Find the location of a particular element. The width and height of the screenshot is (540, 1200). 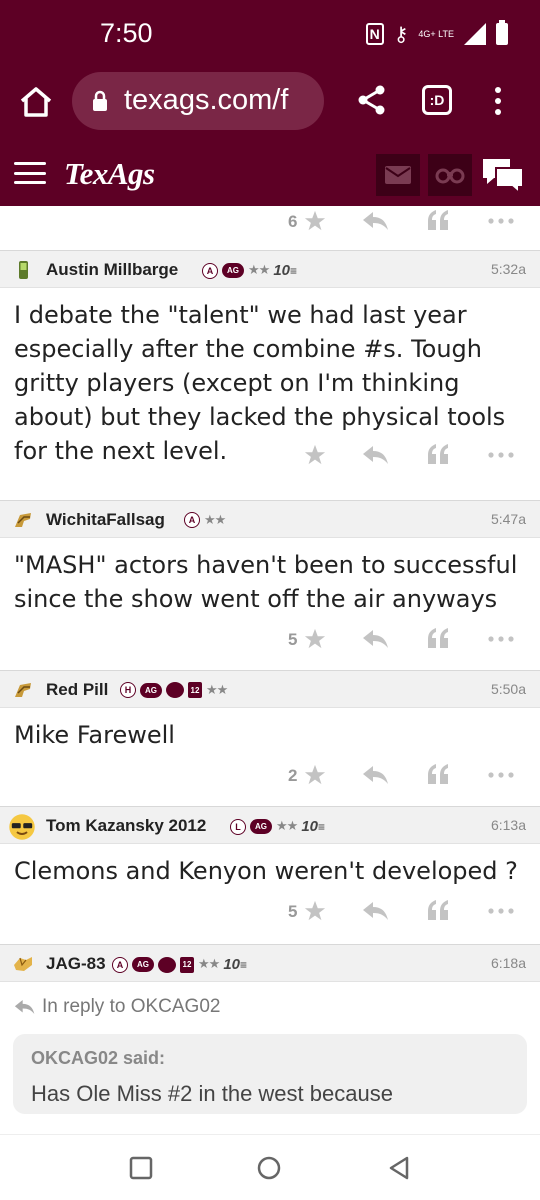

lock-icon is located at coordinates (100, 100).